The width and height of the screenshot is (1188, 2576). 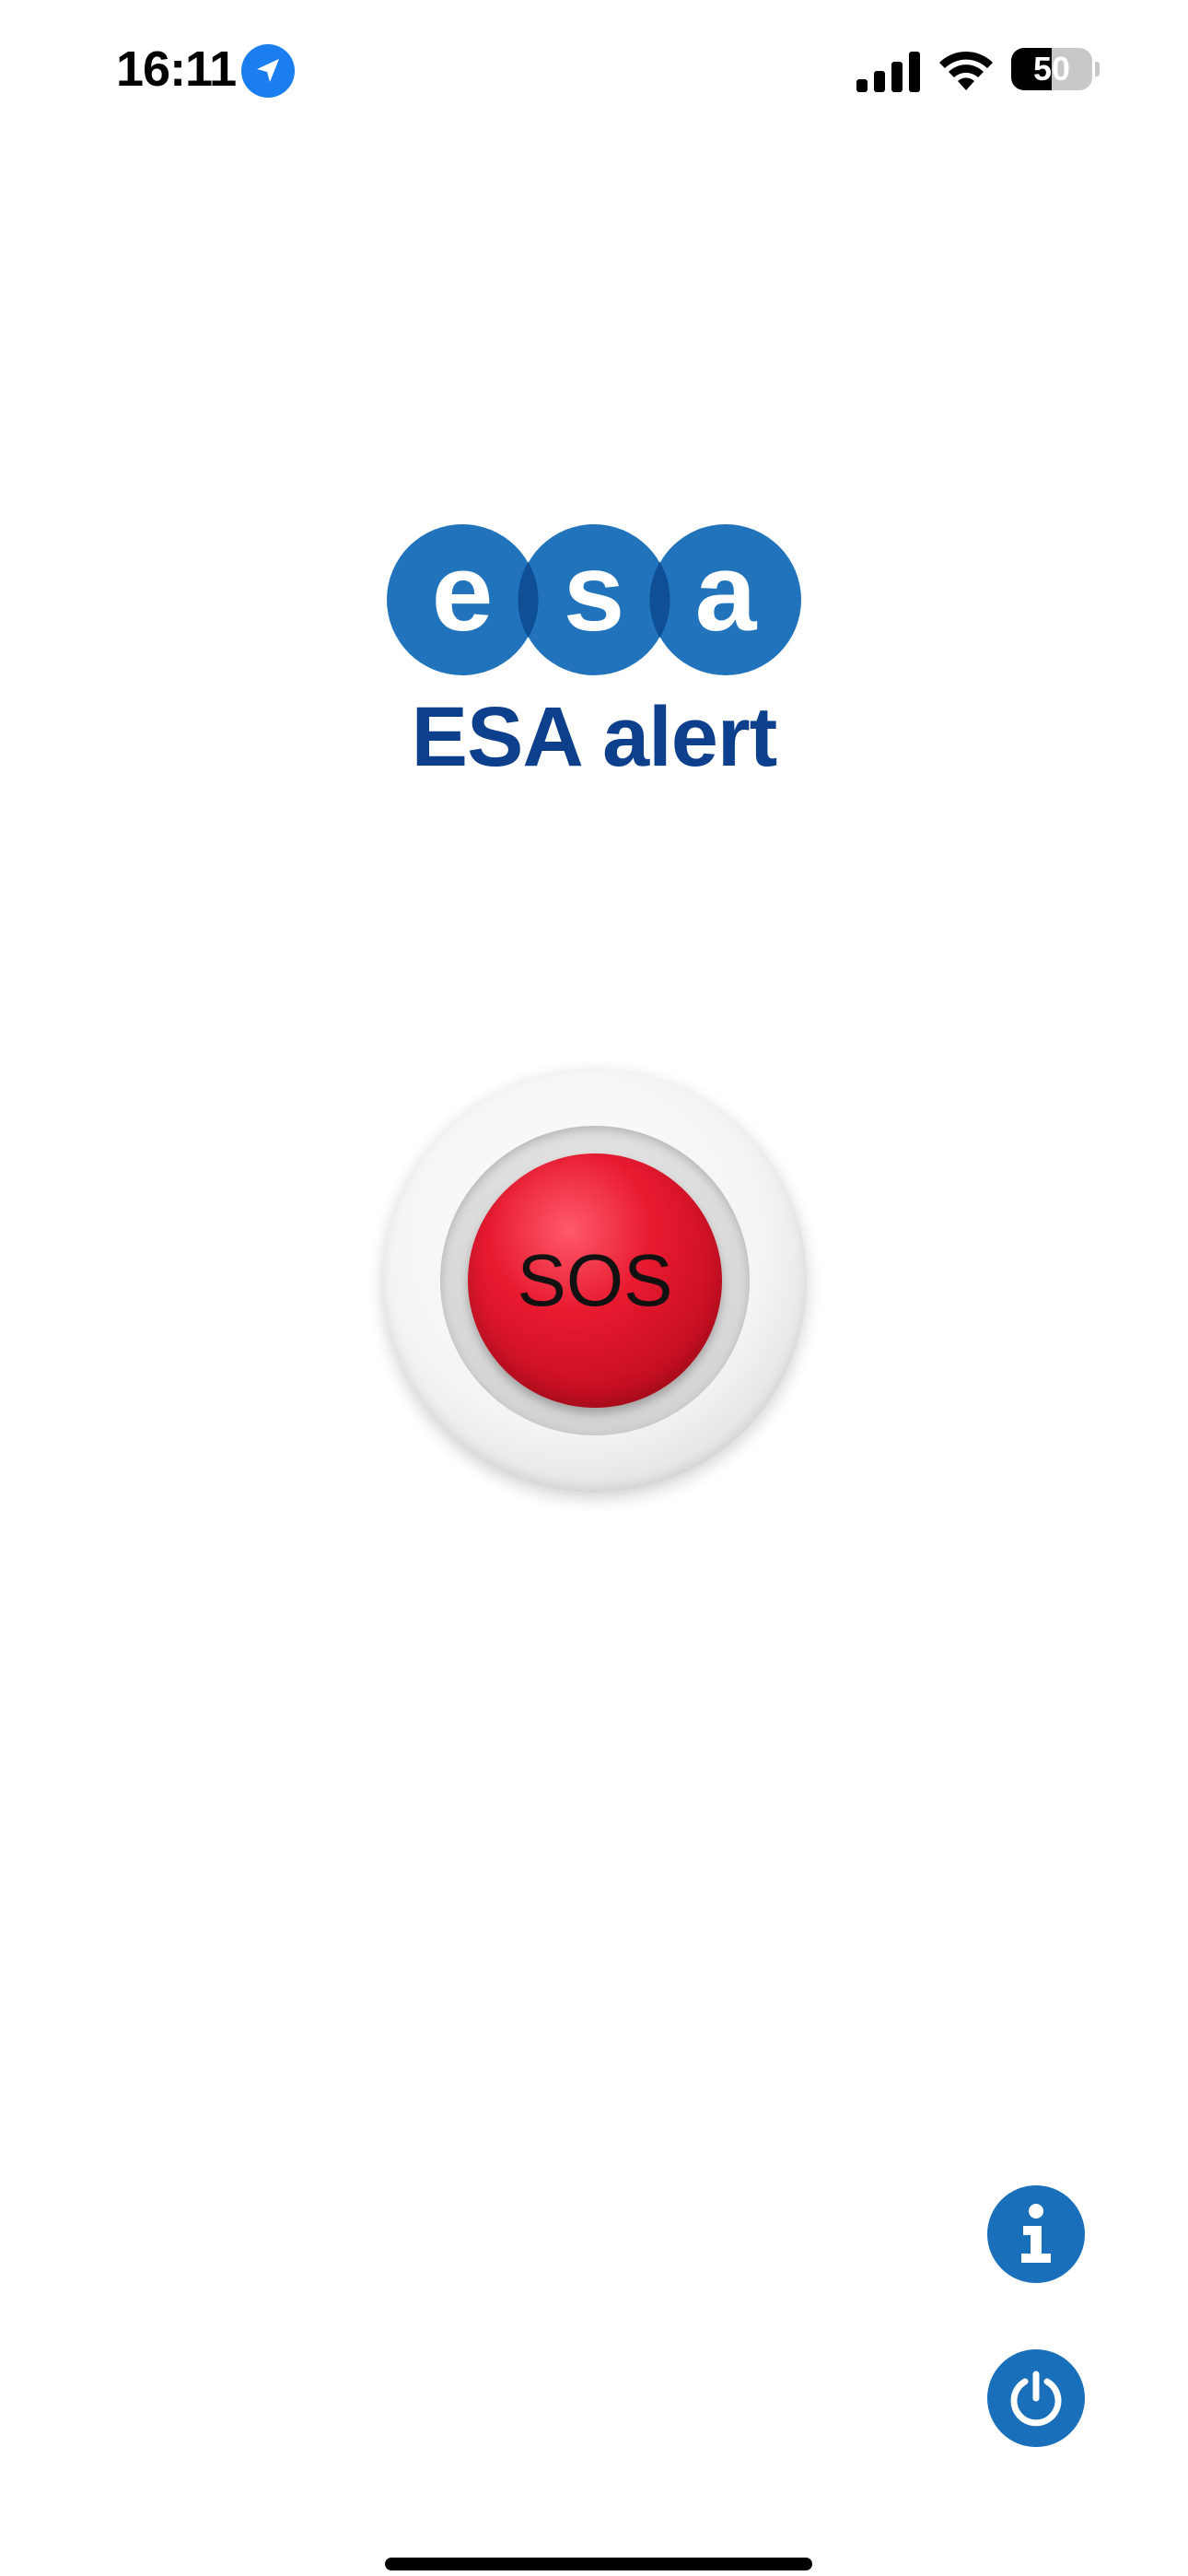 I want to click on info-icon, so click(x=1036, y=2233).